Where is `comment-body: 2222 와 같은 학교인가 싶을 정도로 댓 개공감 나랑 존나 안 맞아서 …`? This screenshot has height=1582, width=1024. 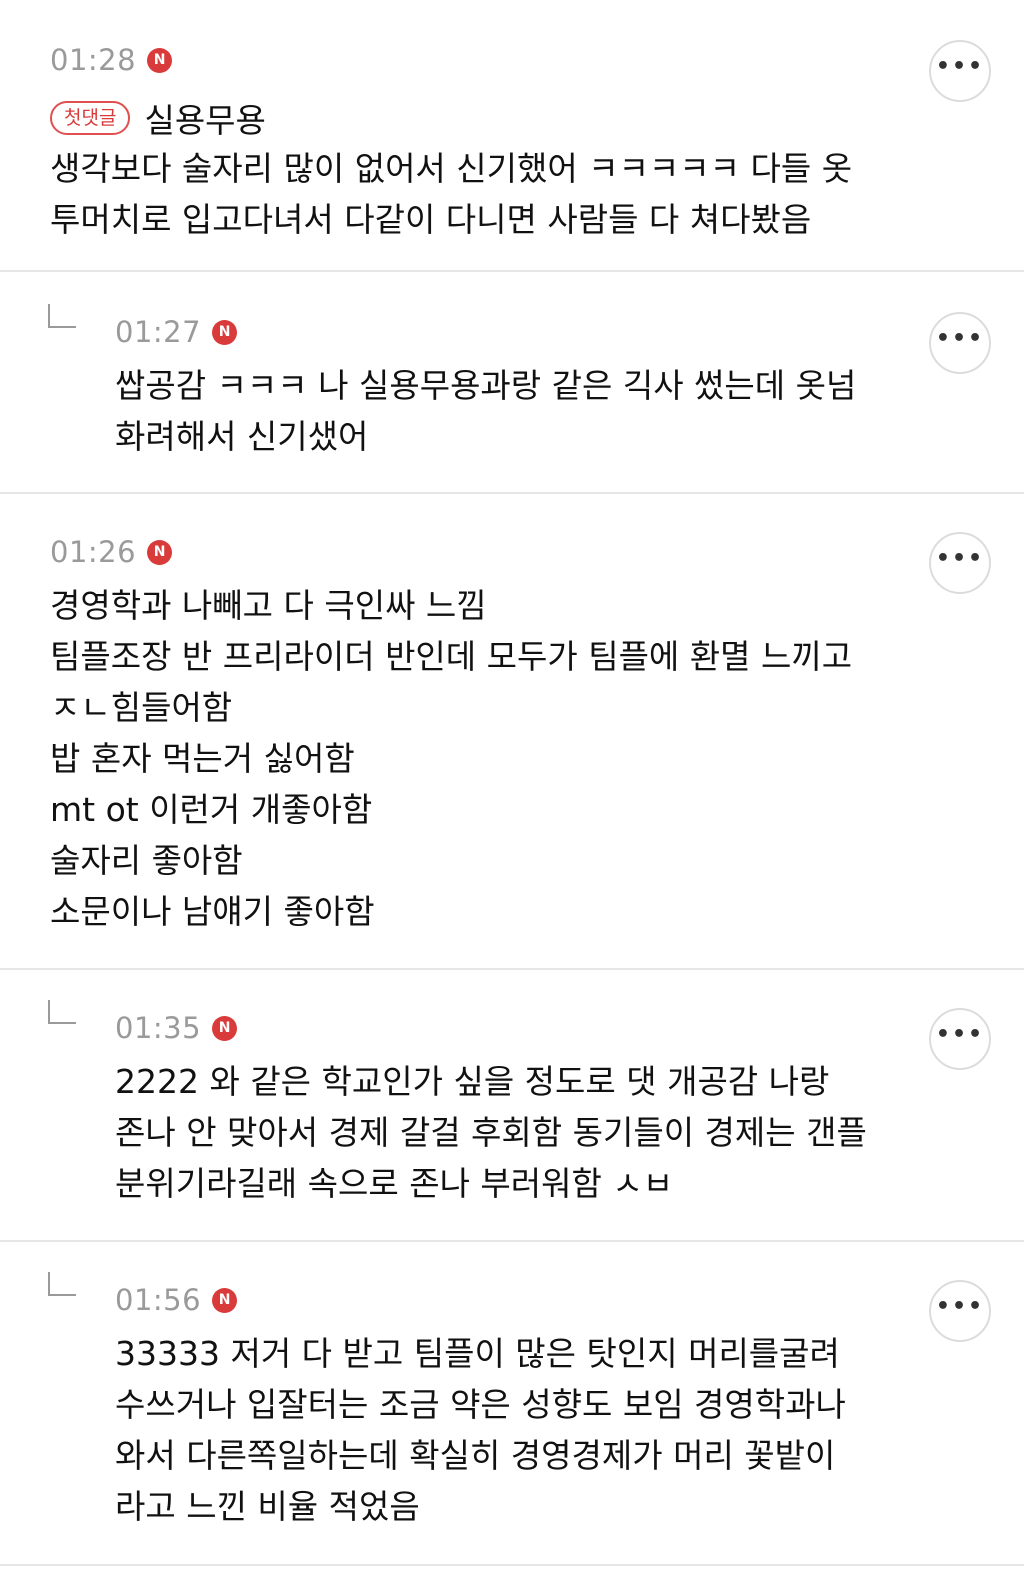
comment-body: 2222 와 같은 학교인가 싶을 정도로 댓 개공감 나랑 존나 안 맞아서 … is located at coordinates (491, 1132).